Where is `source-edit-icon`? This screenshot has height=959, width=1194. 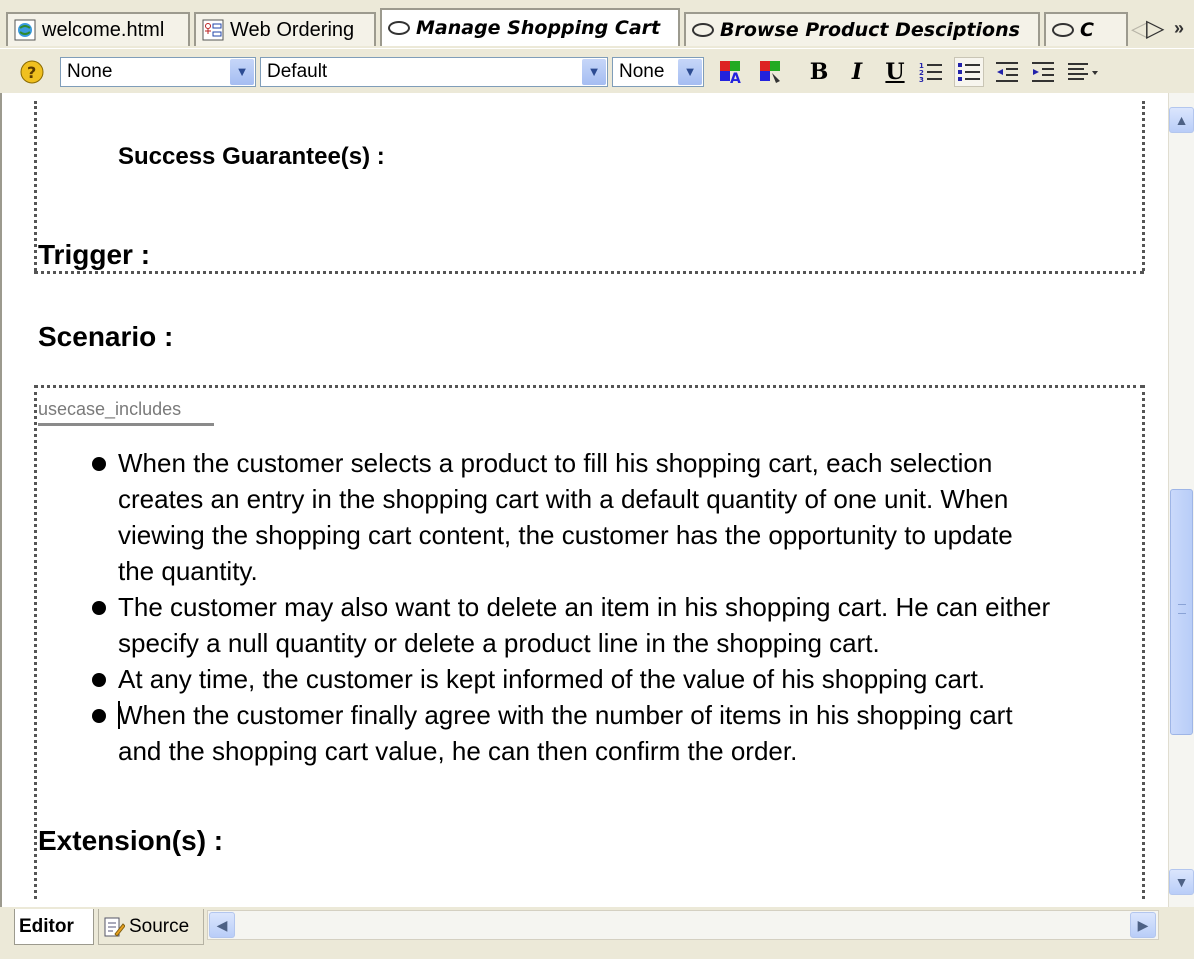
source-edit-icon is located at coordinates (114, 927).